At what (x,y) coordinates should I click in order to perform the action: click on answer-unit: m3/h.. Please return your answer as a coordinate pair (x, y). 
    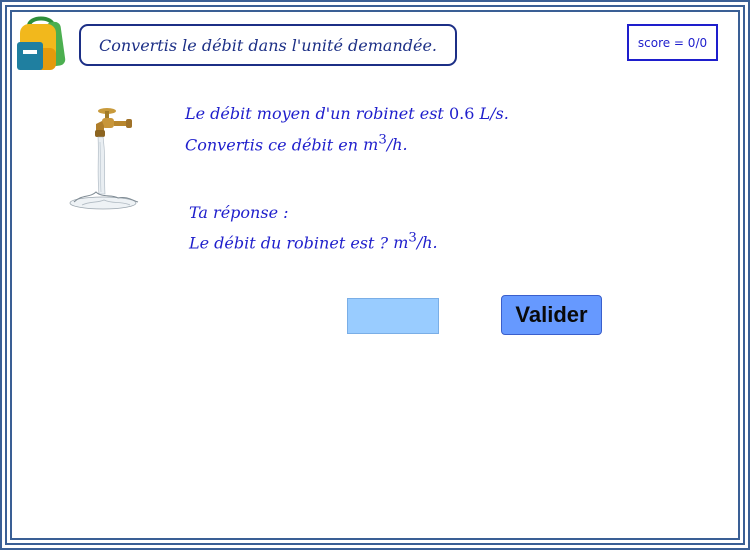
    Looking at the image, I should click on (415, 242).